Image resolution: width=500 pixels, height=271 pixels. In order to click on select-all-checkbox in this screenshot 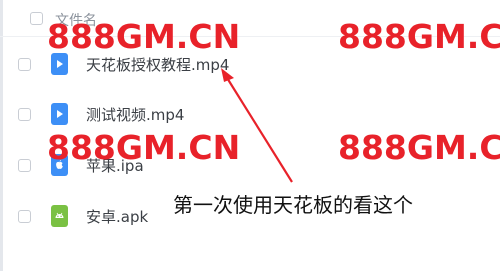, I will do `click(36, 18)`.